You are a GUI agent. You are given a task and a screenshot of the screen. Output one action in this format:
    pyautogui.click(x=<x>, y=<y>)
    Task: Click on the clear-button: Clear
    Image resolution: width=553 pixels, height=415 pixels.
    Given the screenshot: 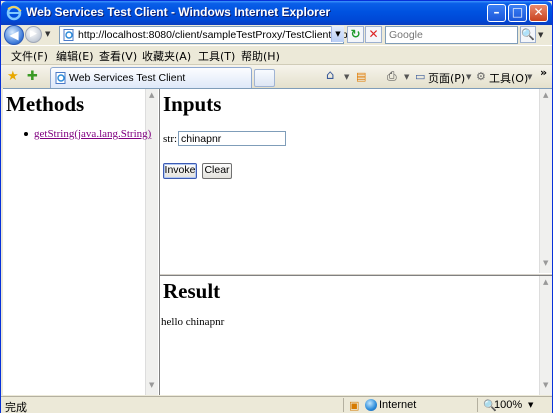 What is the action you would take?
    pyautogui.click(x=217, y=171)
    